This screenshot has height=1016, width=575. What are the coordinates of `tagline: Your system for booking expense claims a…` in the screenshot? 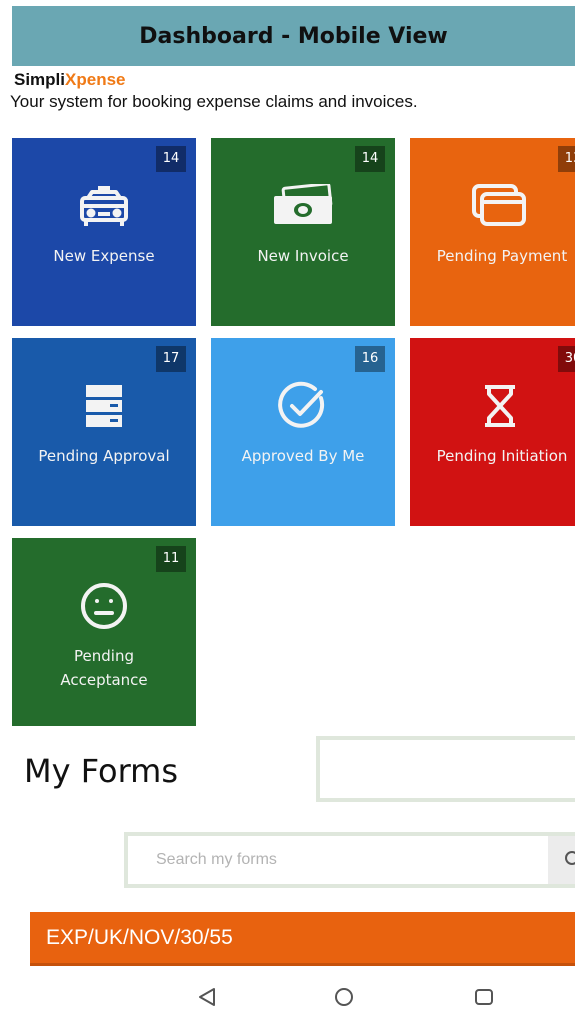 It's located at (214, 101).